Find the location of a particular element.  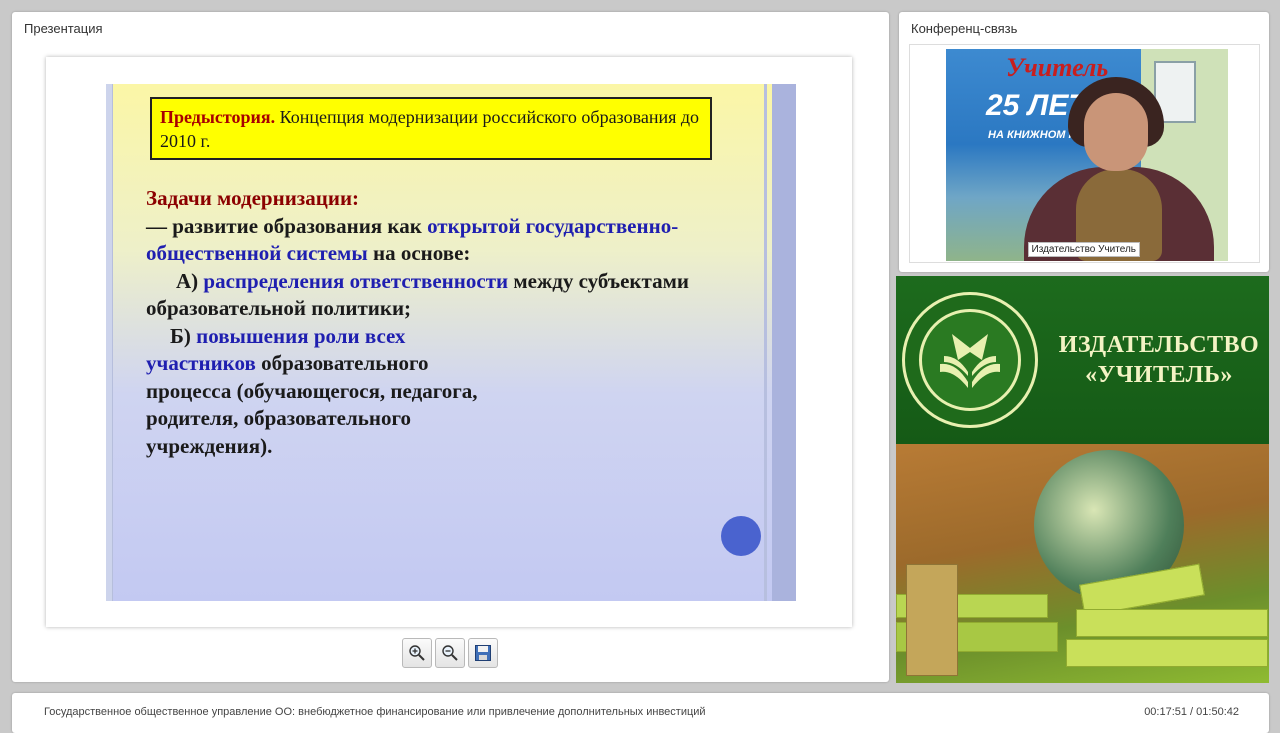

item-b-prefix: Б) is located at coordinates (183, 335).